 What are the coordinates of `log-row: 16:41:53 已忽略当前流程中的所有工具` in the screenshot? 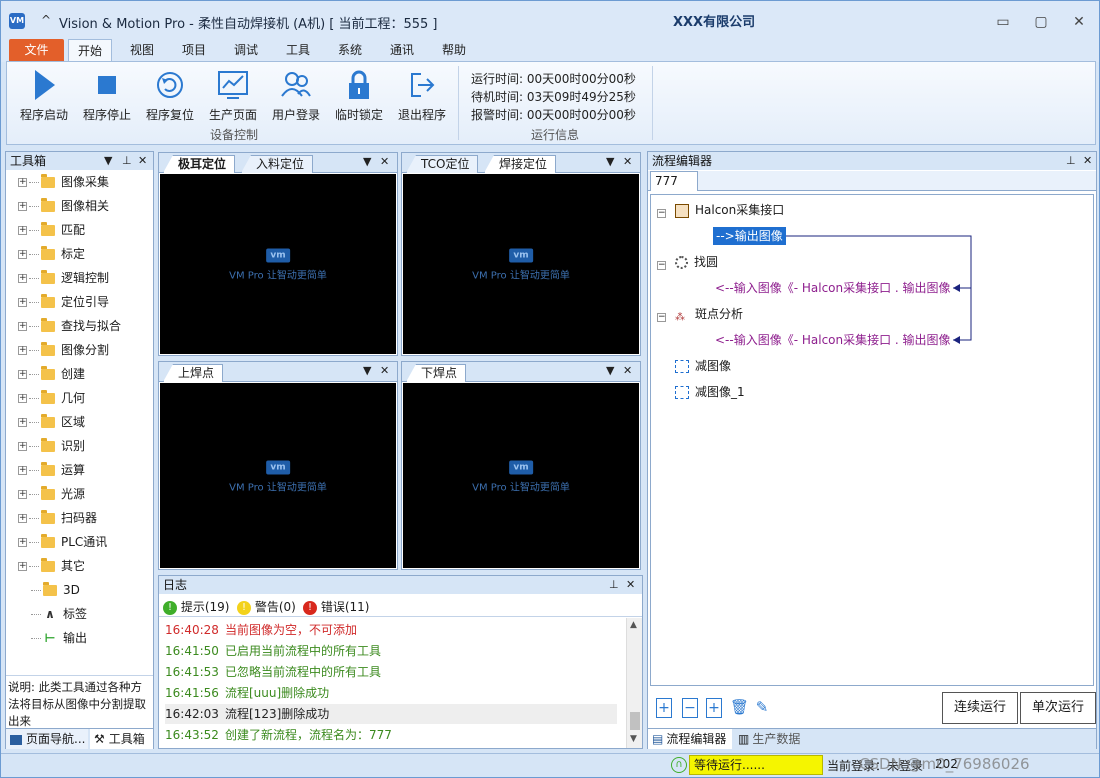 It's located at (391, 672).